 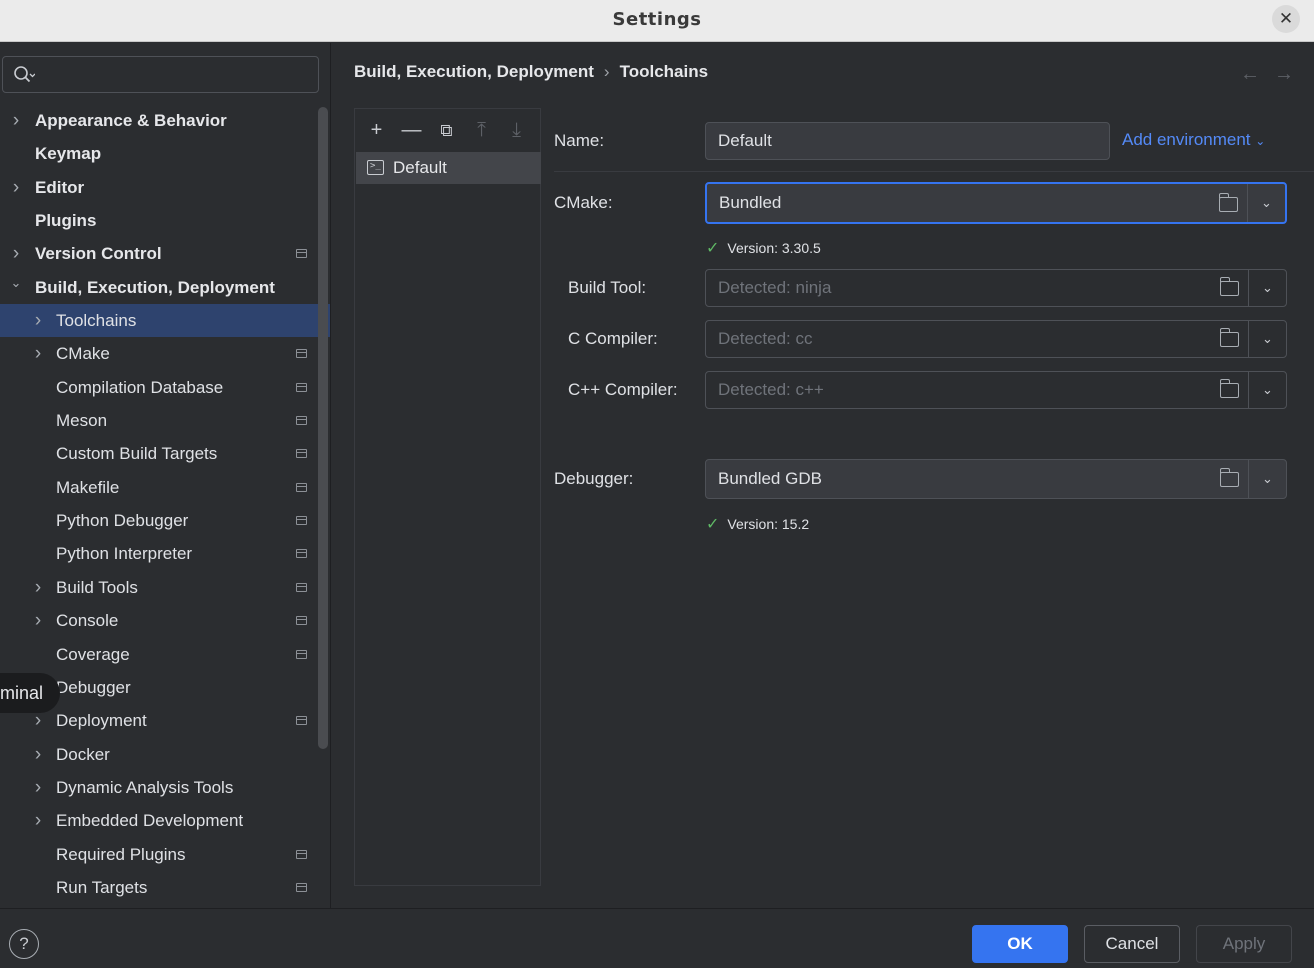 What do you see at coordinates (165, 120) in the screenshot?
I see `sidebar-item-appearance-behavior: › Appearance & Behavior` at bounding box center [165, 120].